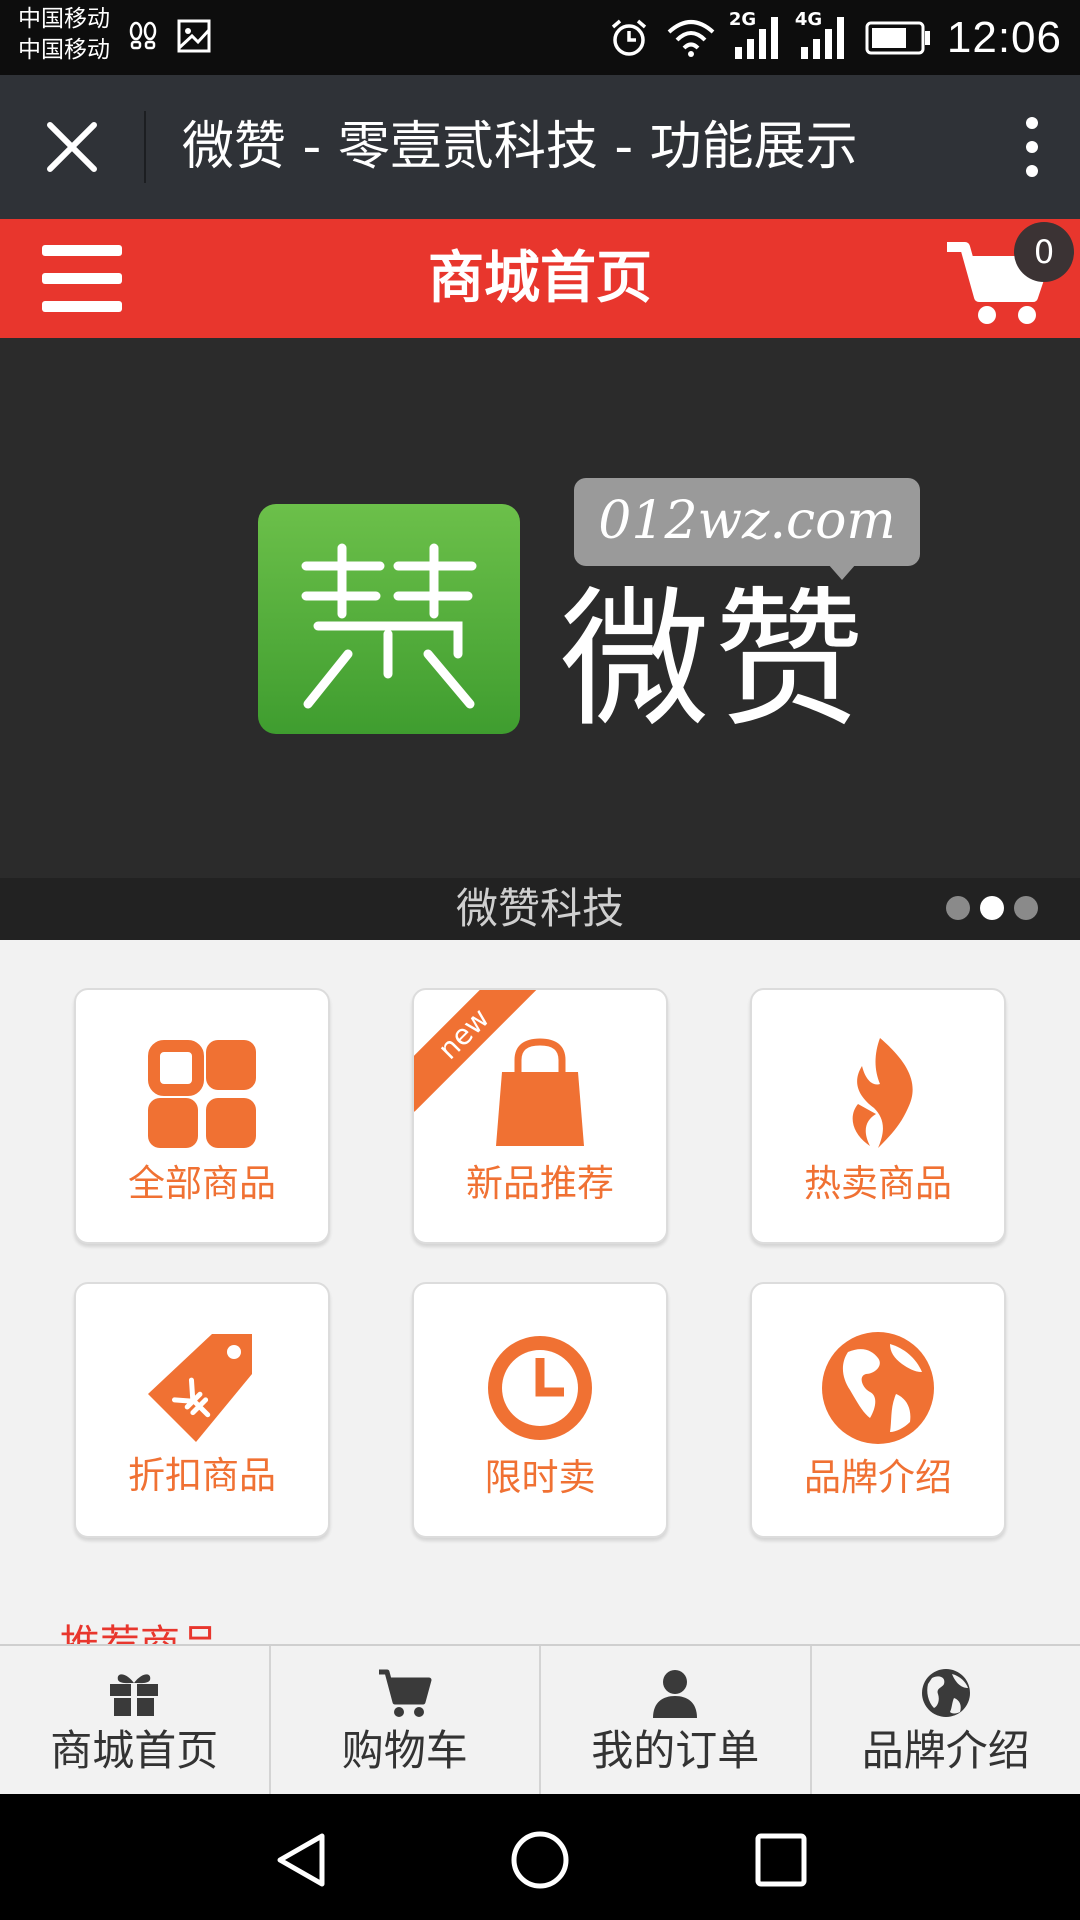  I want to click on tile-all-products: 全部商品, so click(202, 1116).